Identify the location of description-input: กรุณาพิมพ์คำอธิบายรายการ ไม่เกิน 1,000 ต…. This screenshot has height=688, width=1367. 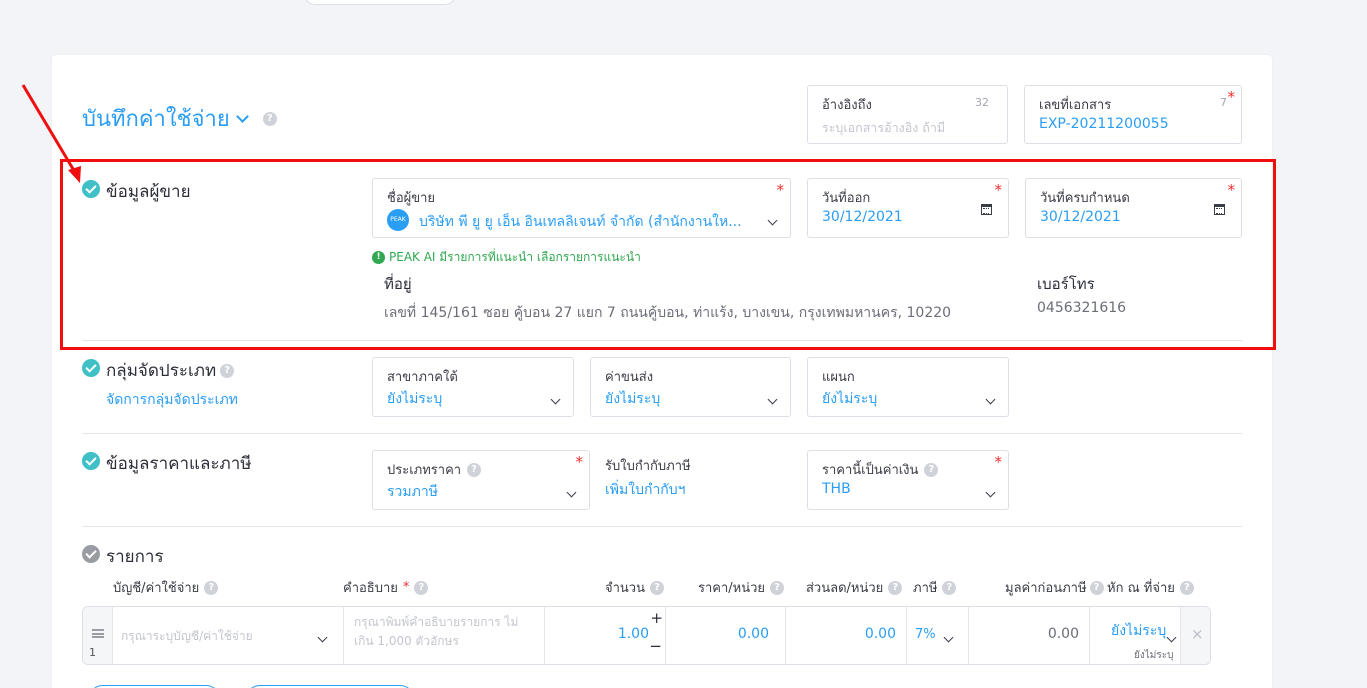
(444, 635).